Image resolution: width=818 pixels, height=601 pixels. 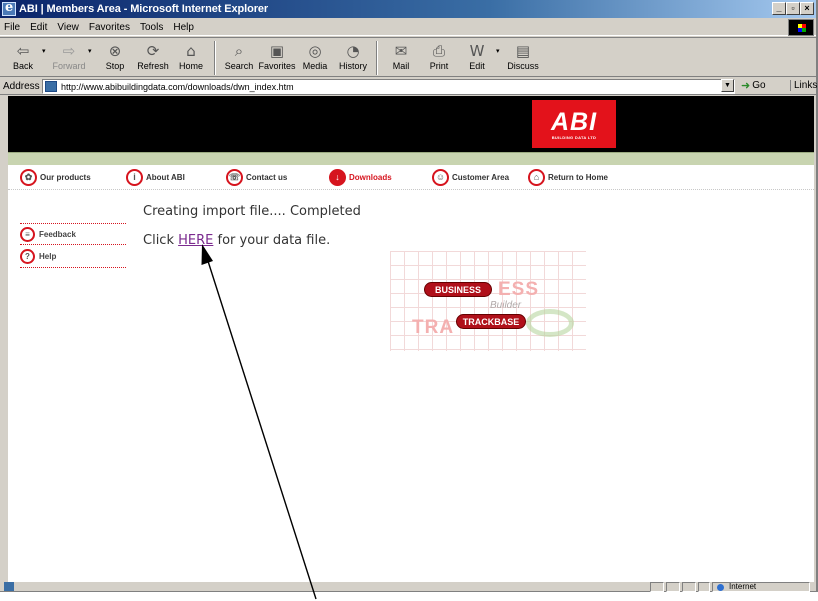 I want to click on sidebar-item-label: Feedback, so click(x=57, y=234).